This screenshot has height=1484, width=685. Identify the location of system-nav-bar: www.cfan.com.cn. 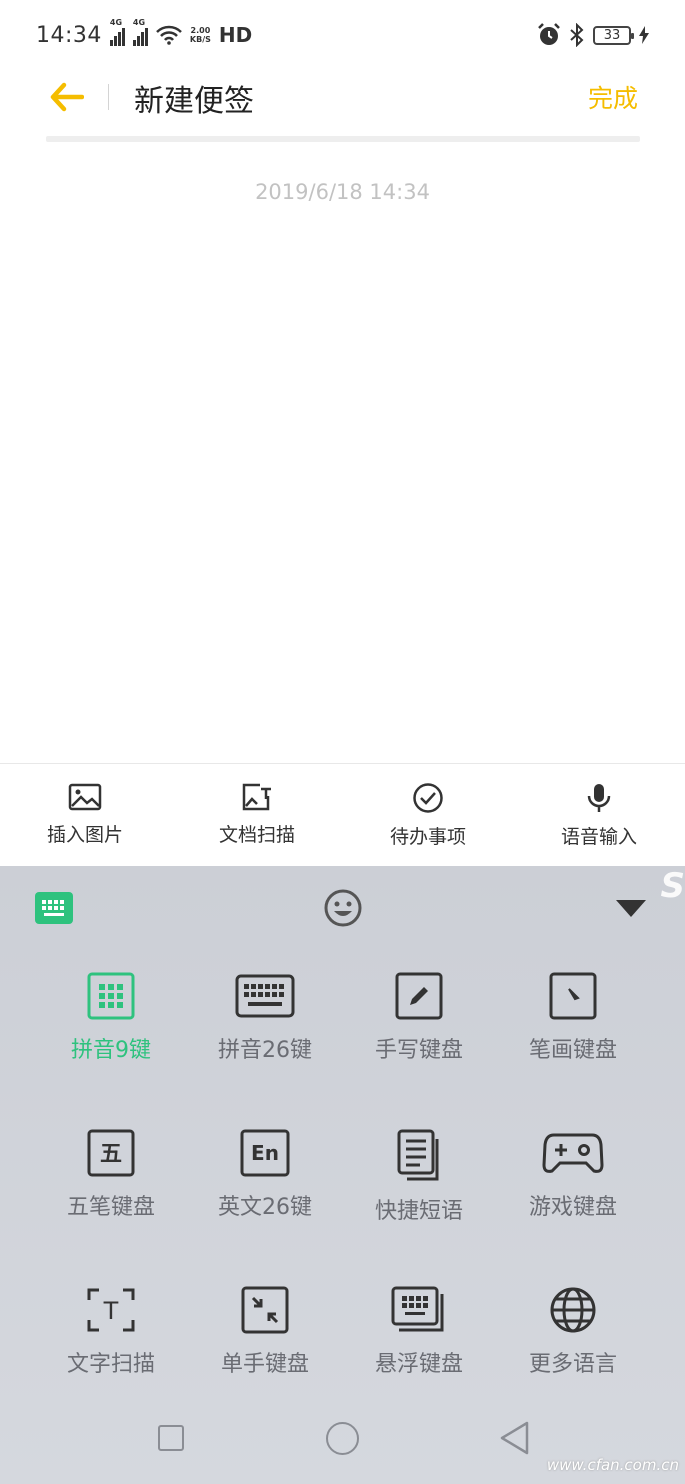
(342, 1442).